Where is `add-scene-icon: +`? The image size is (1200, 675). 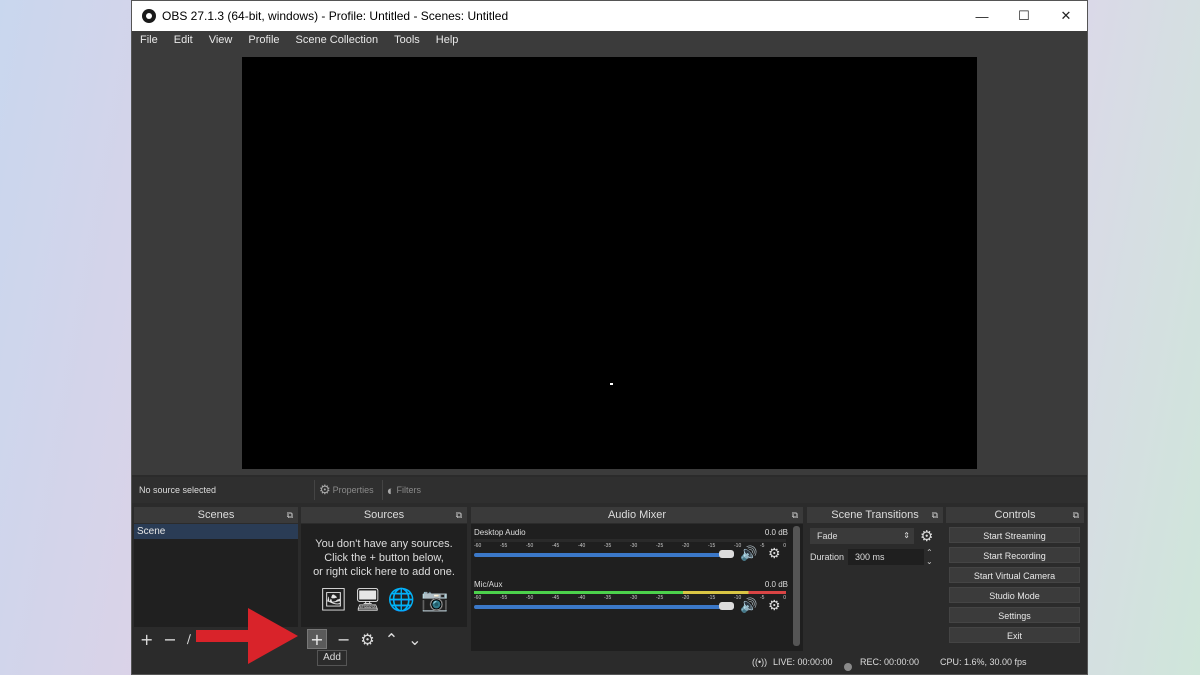
add-scene-icon: + is located at coordinates (146, 639).